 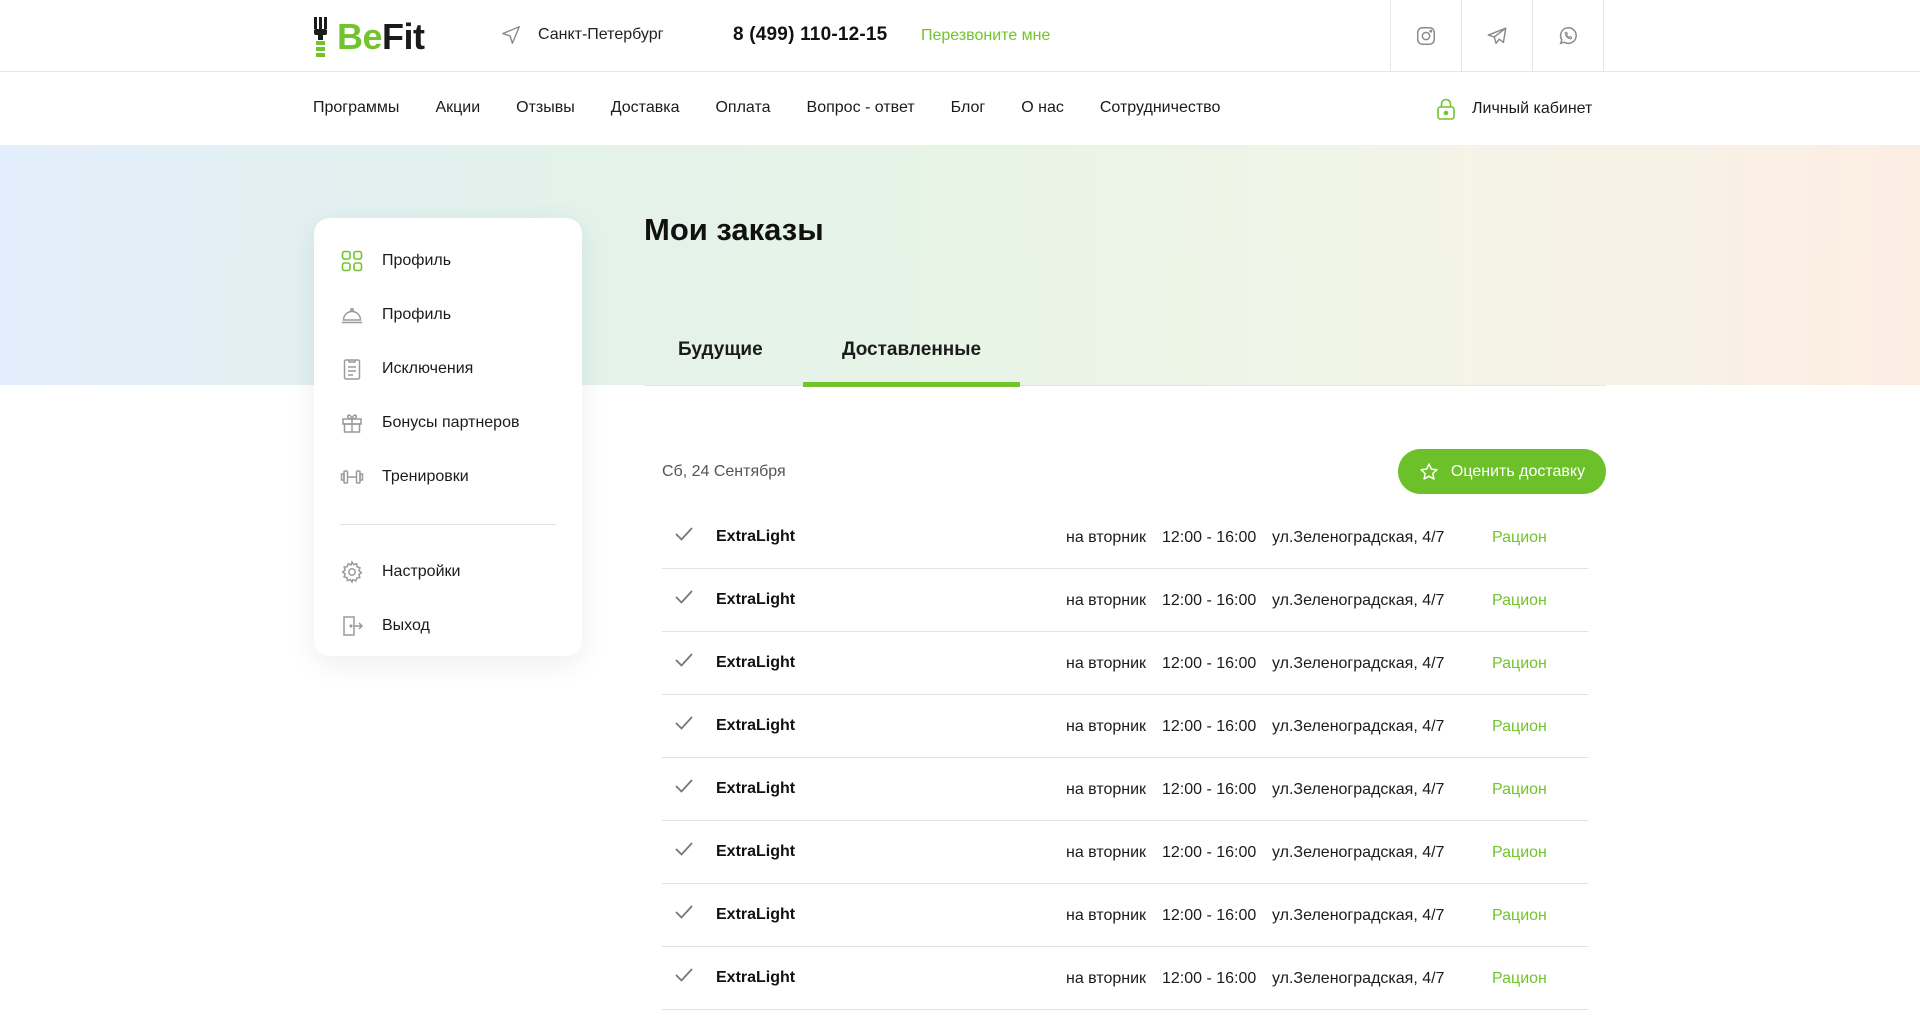 I want to click on logo: BeFit, so click(x=369, y=37).